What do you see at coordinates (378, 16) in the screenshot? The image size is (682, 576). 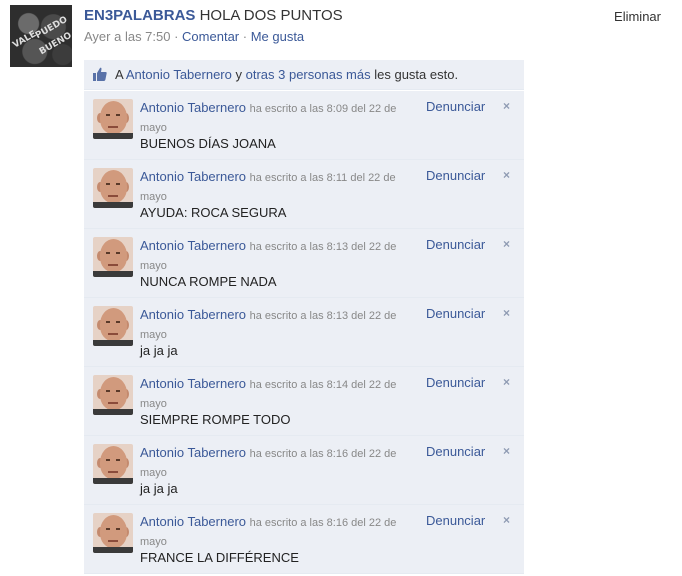 I see `post-message-line: EN3PALABRAS HOLA DOS PUNTOS` at bounding box center [378, 16].